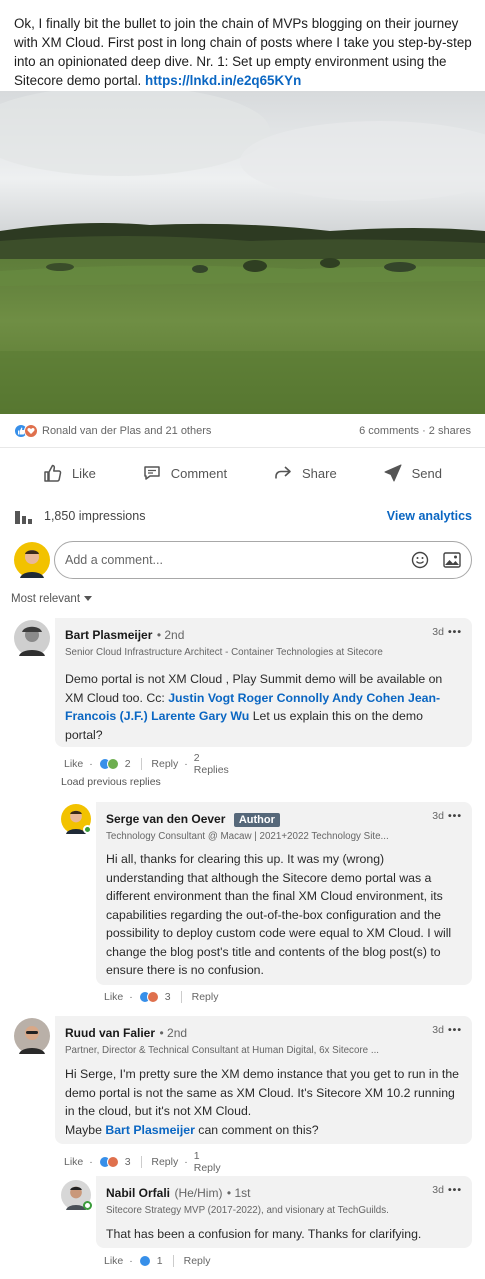 This screenshot has width=485, height=1279. What do you see at coordinates (283, 472) in the screenshot?
I see `share-arrow-icon` at bounding box center [283, 472].